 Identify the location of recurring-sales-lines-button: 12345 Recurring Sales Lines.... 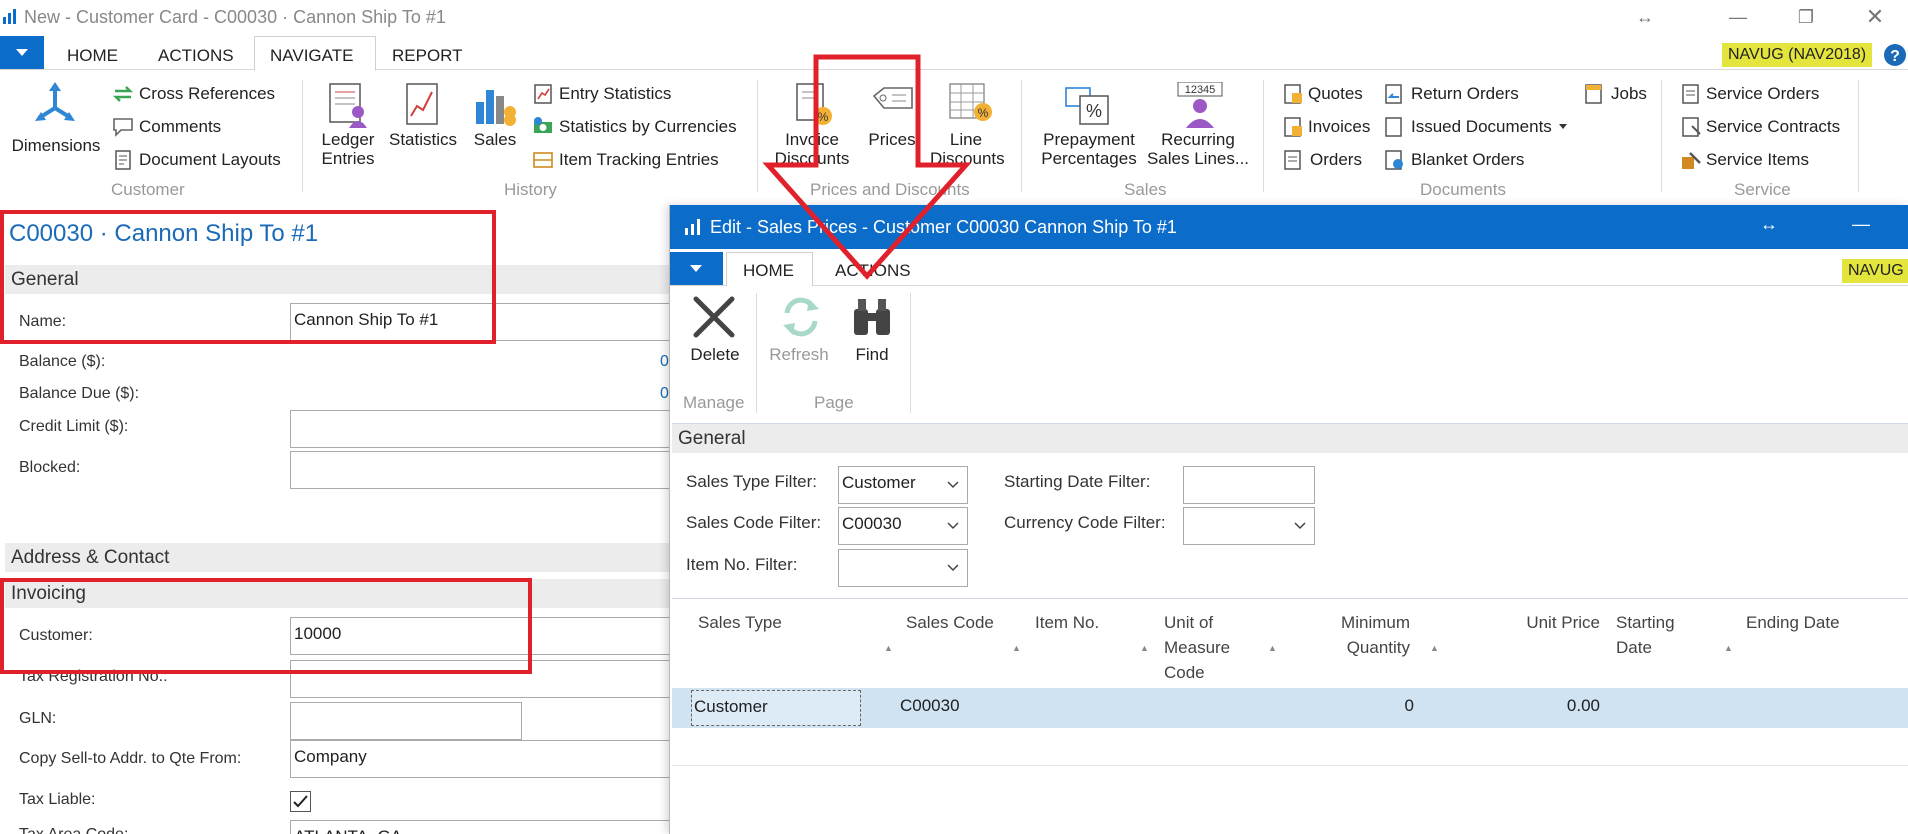
(1198, 128).